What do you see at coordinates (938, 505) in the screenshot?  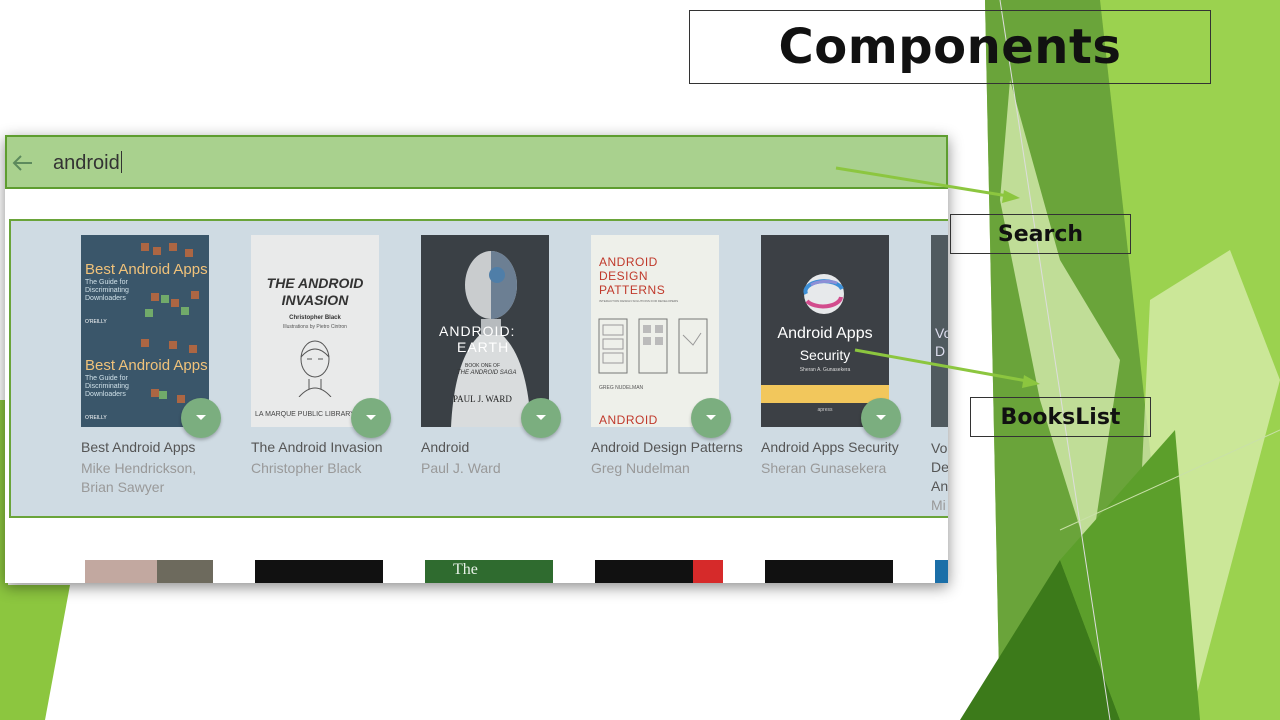 I see `book-author: Mi Zo` at bounding box center [938, 505].